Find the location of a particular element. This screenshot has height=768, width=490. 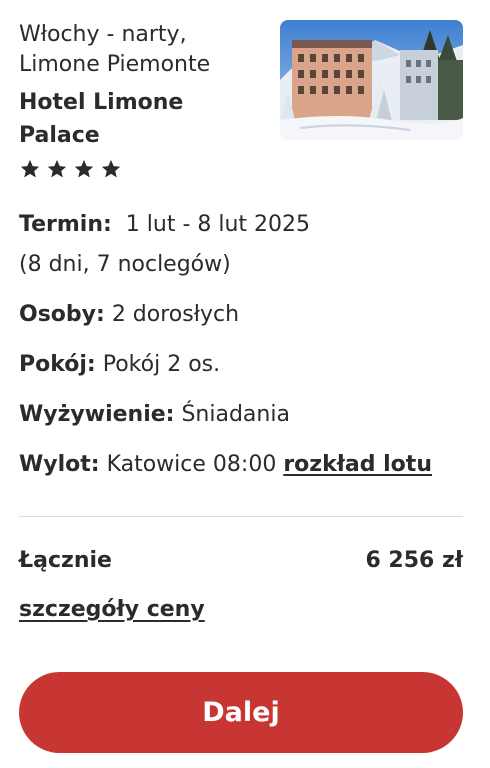

destination-line-2: Limone Piemonte is located at coordinates (115, 64).